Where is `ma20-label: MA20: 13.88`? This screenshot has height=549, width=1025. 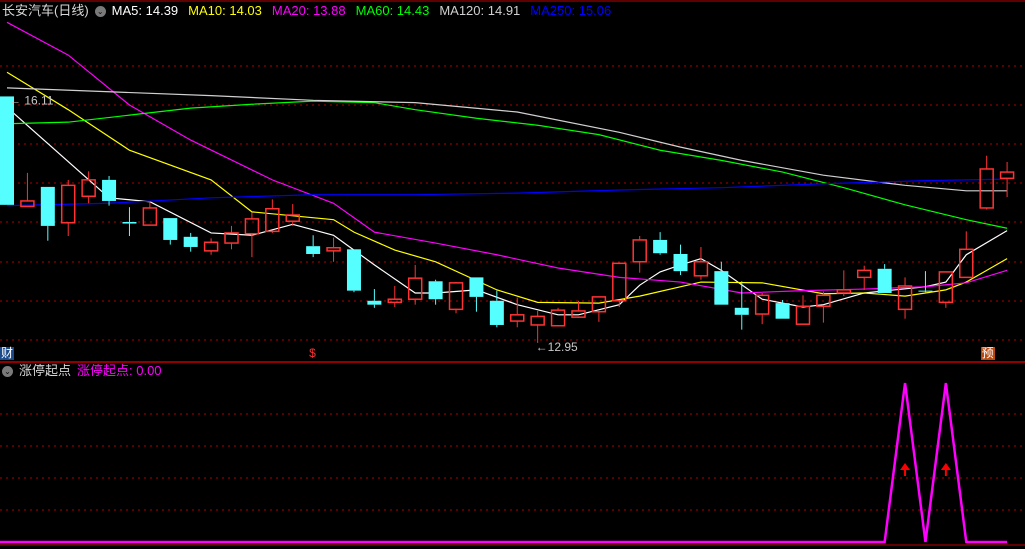
ma20-label: MA20: 13.88 is located at coordinates (308, 10).